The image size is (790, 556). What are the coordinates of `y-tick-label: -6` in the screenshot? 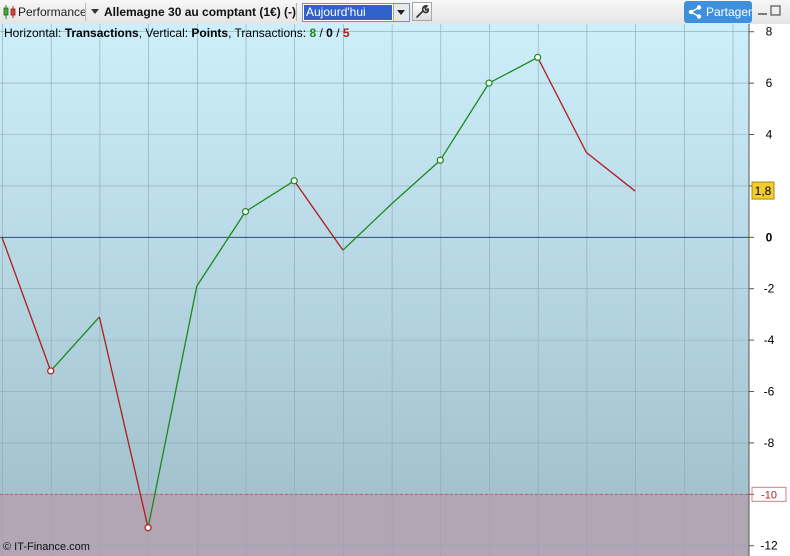 It's located at (769, 392).